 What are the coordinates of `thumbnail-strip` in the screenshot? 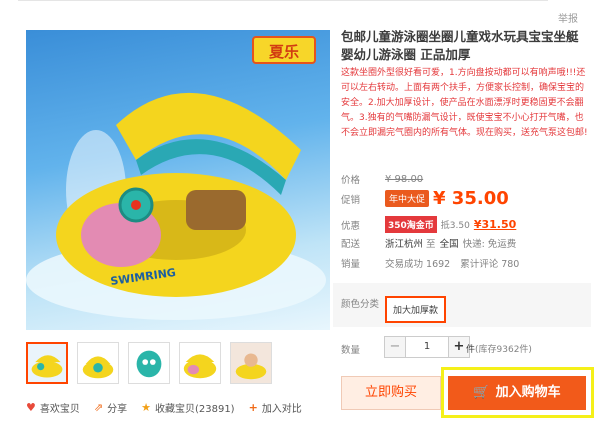 It's located at (149, 363).